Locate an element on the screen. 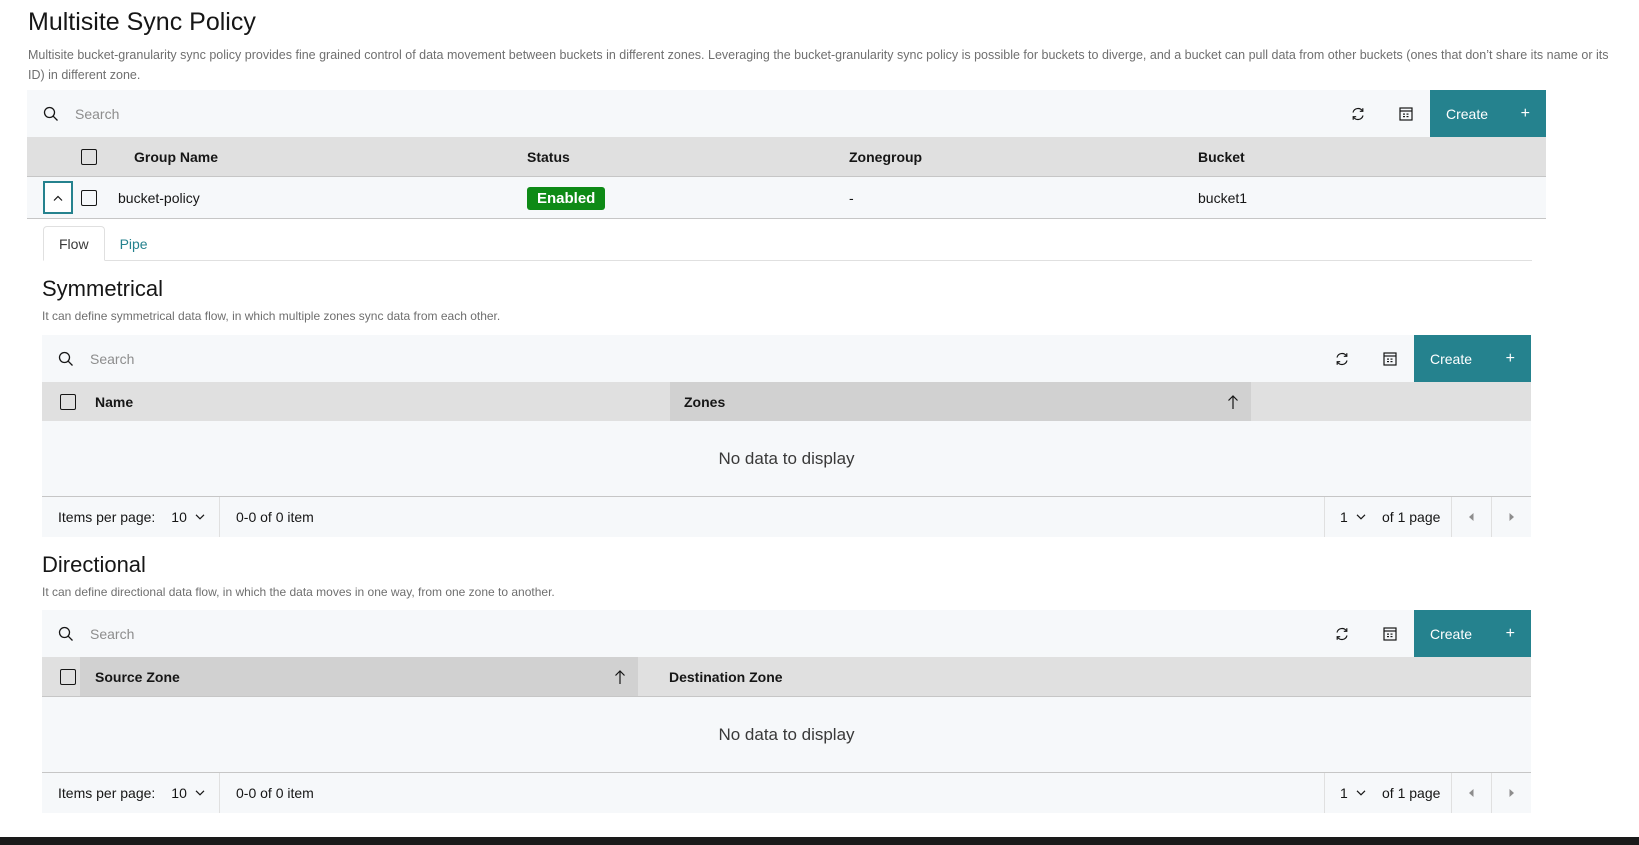 The width and height of the screenshot is (1639, 845). cell-zonegroup: - is located at coordinates (851, 198).